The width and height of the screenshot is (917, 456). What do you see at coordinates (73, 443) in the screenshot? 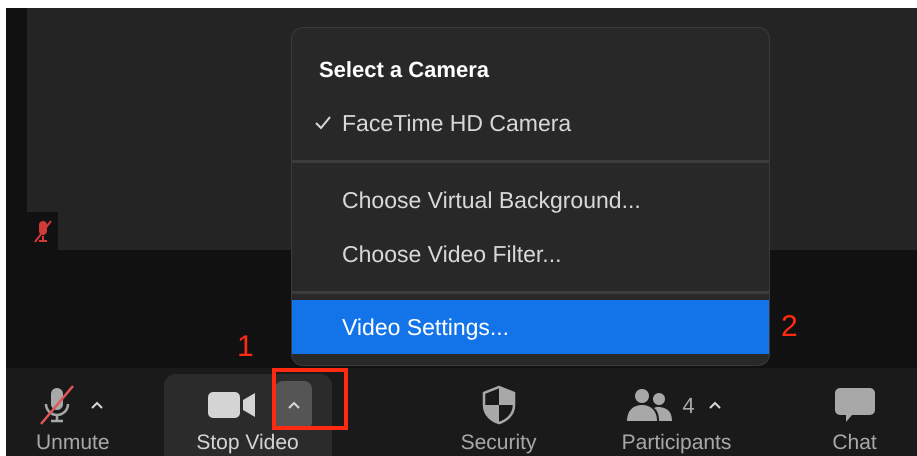
I see `toolbar-button: Unmute` at bounding box center [73, 443].